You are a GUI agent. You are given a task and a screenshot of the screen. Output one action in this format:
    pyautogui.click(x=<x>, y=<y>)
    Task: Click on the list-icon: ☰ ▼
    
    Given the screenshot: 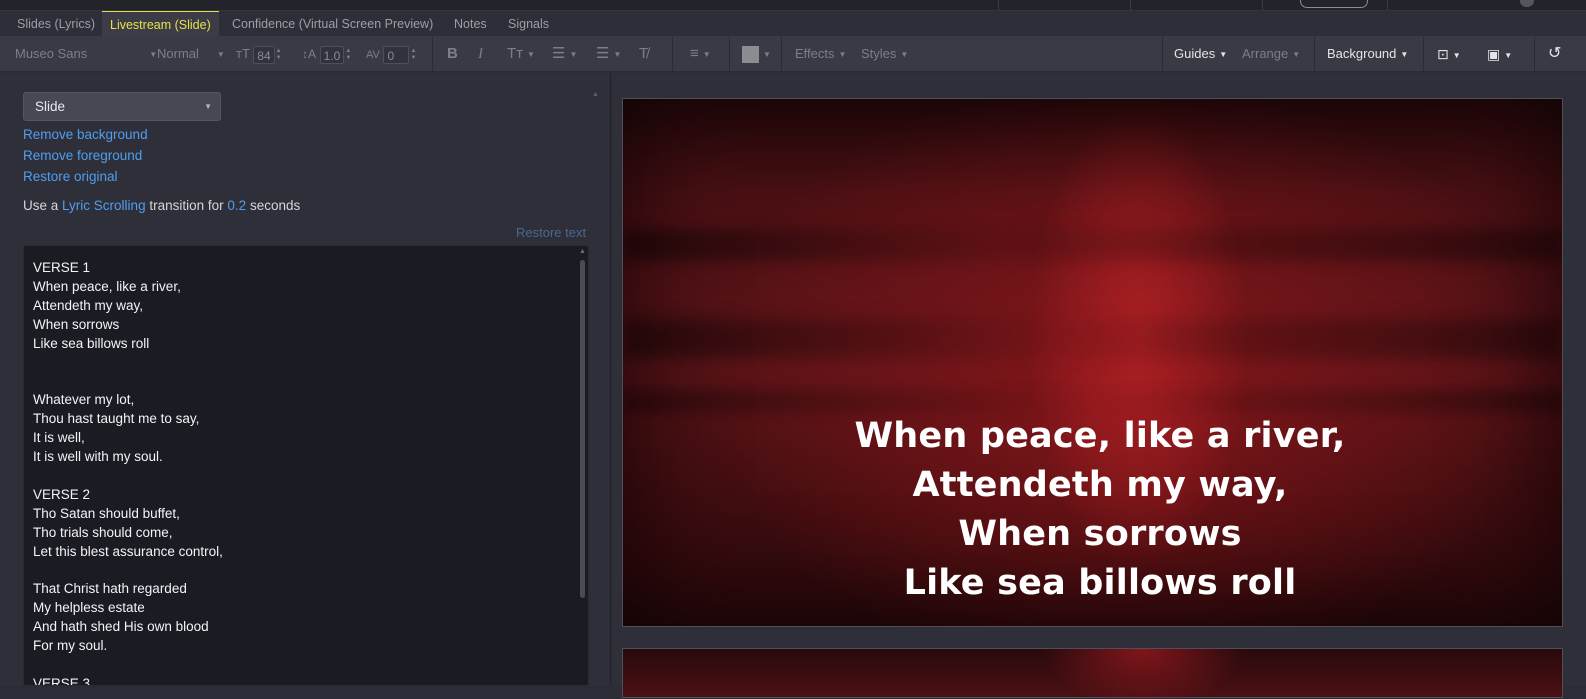 What is the action you would take?
    pyautogui.click(x=564, y=54)
    